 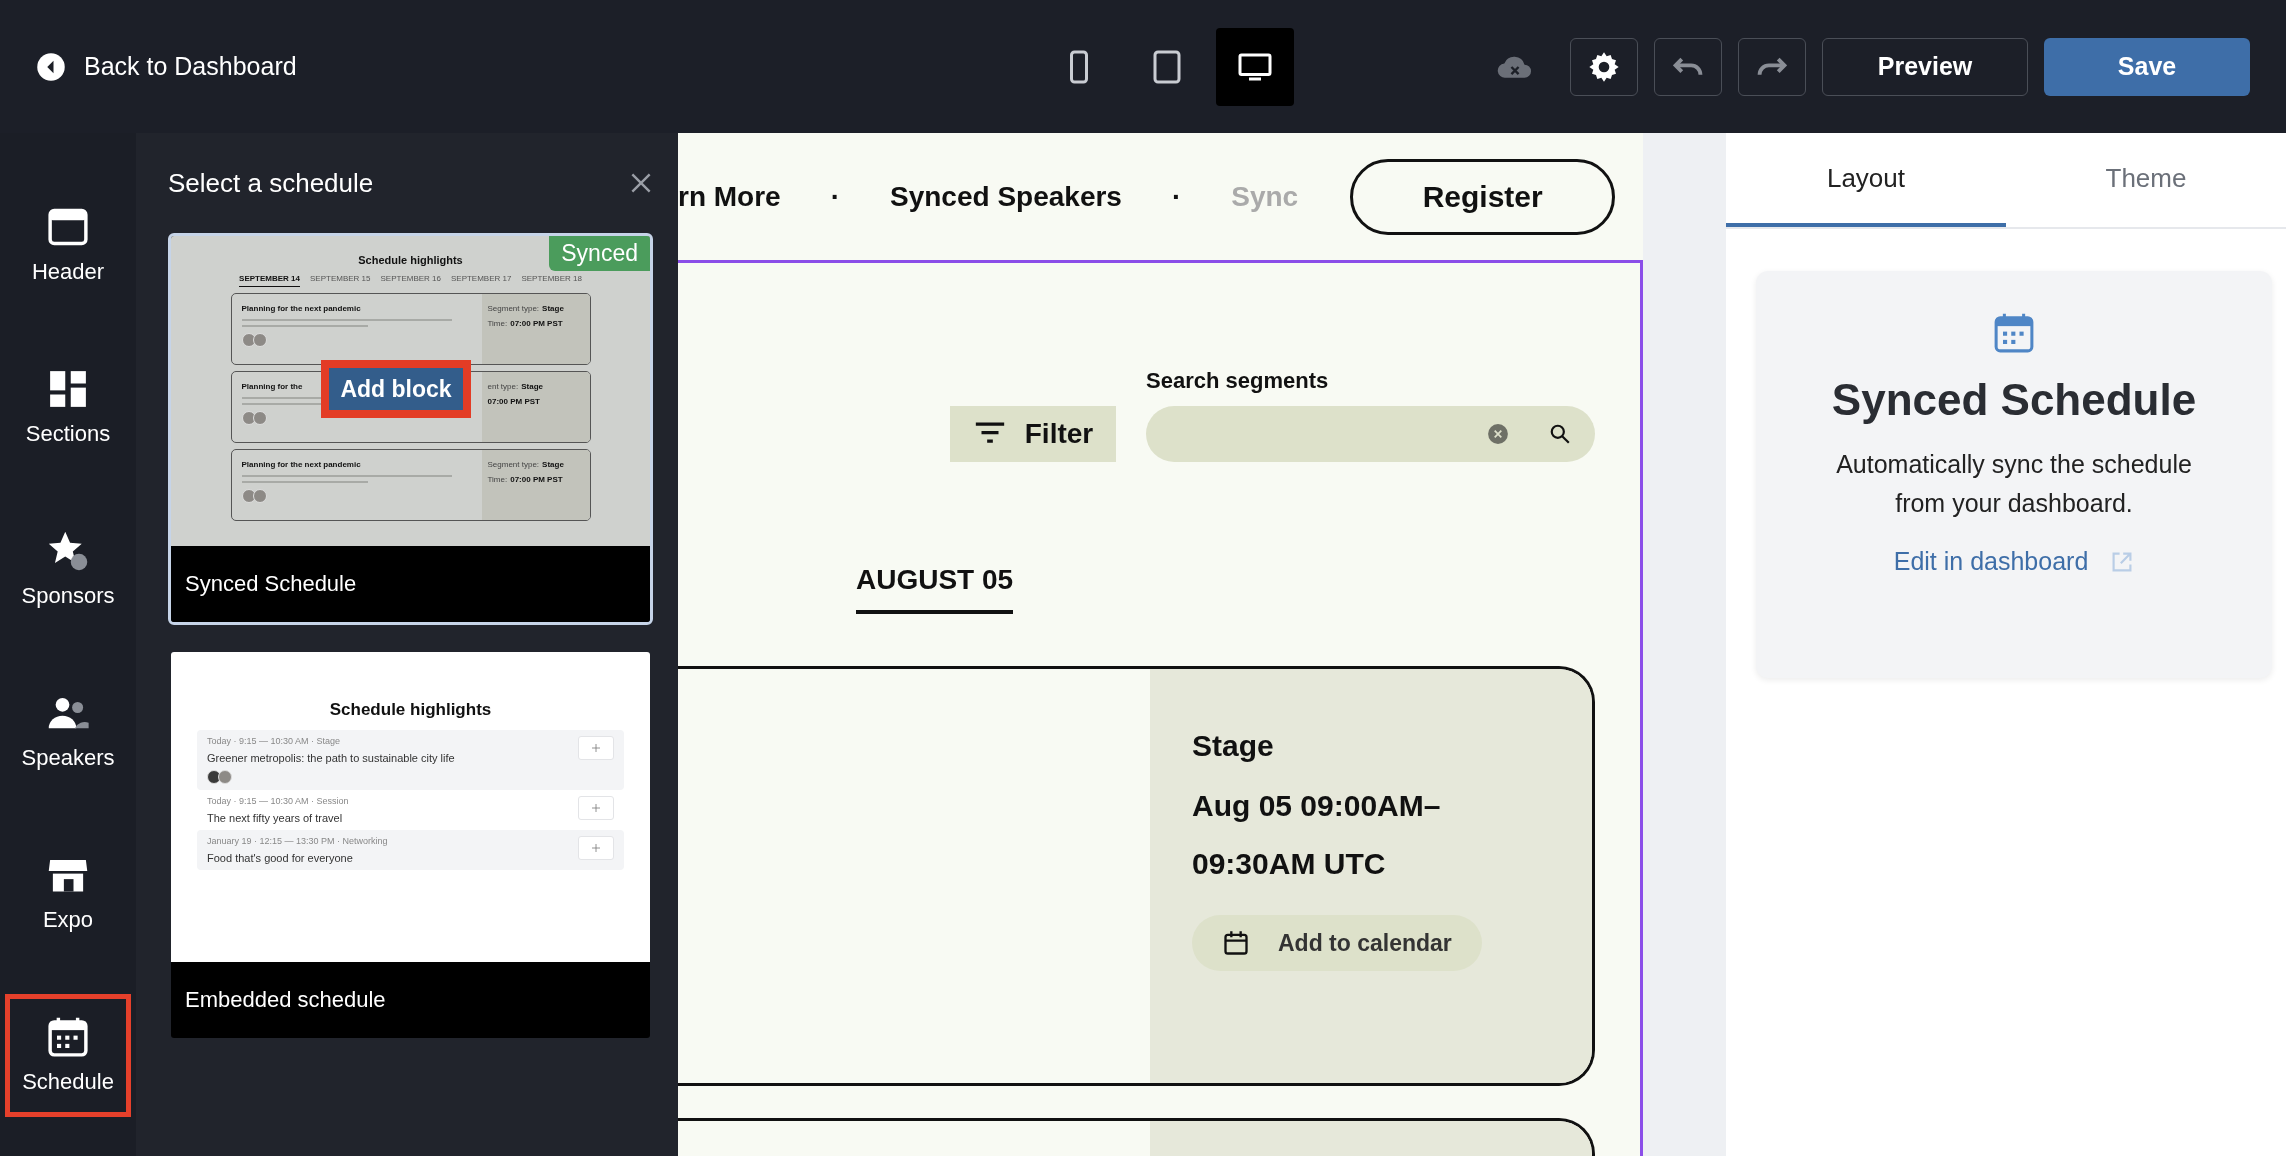 What do you see at coordinates (2014, 484) in the screenshot?
I see `info-description: Automatically sync the schedule from your dashboard.` at bounding box center [2014, 484].